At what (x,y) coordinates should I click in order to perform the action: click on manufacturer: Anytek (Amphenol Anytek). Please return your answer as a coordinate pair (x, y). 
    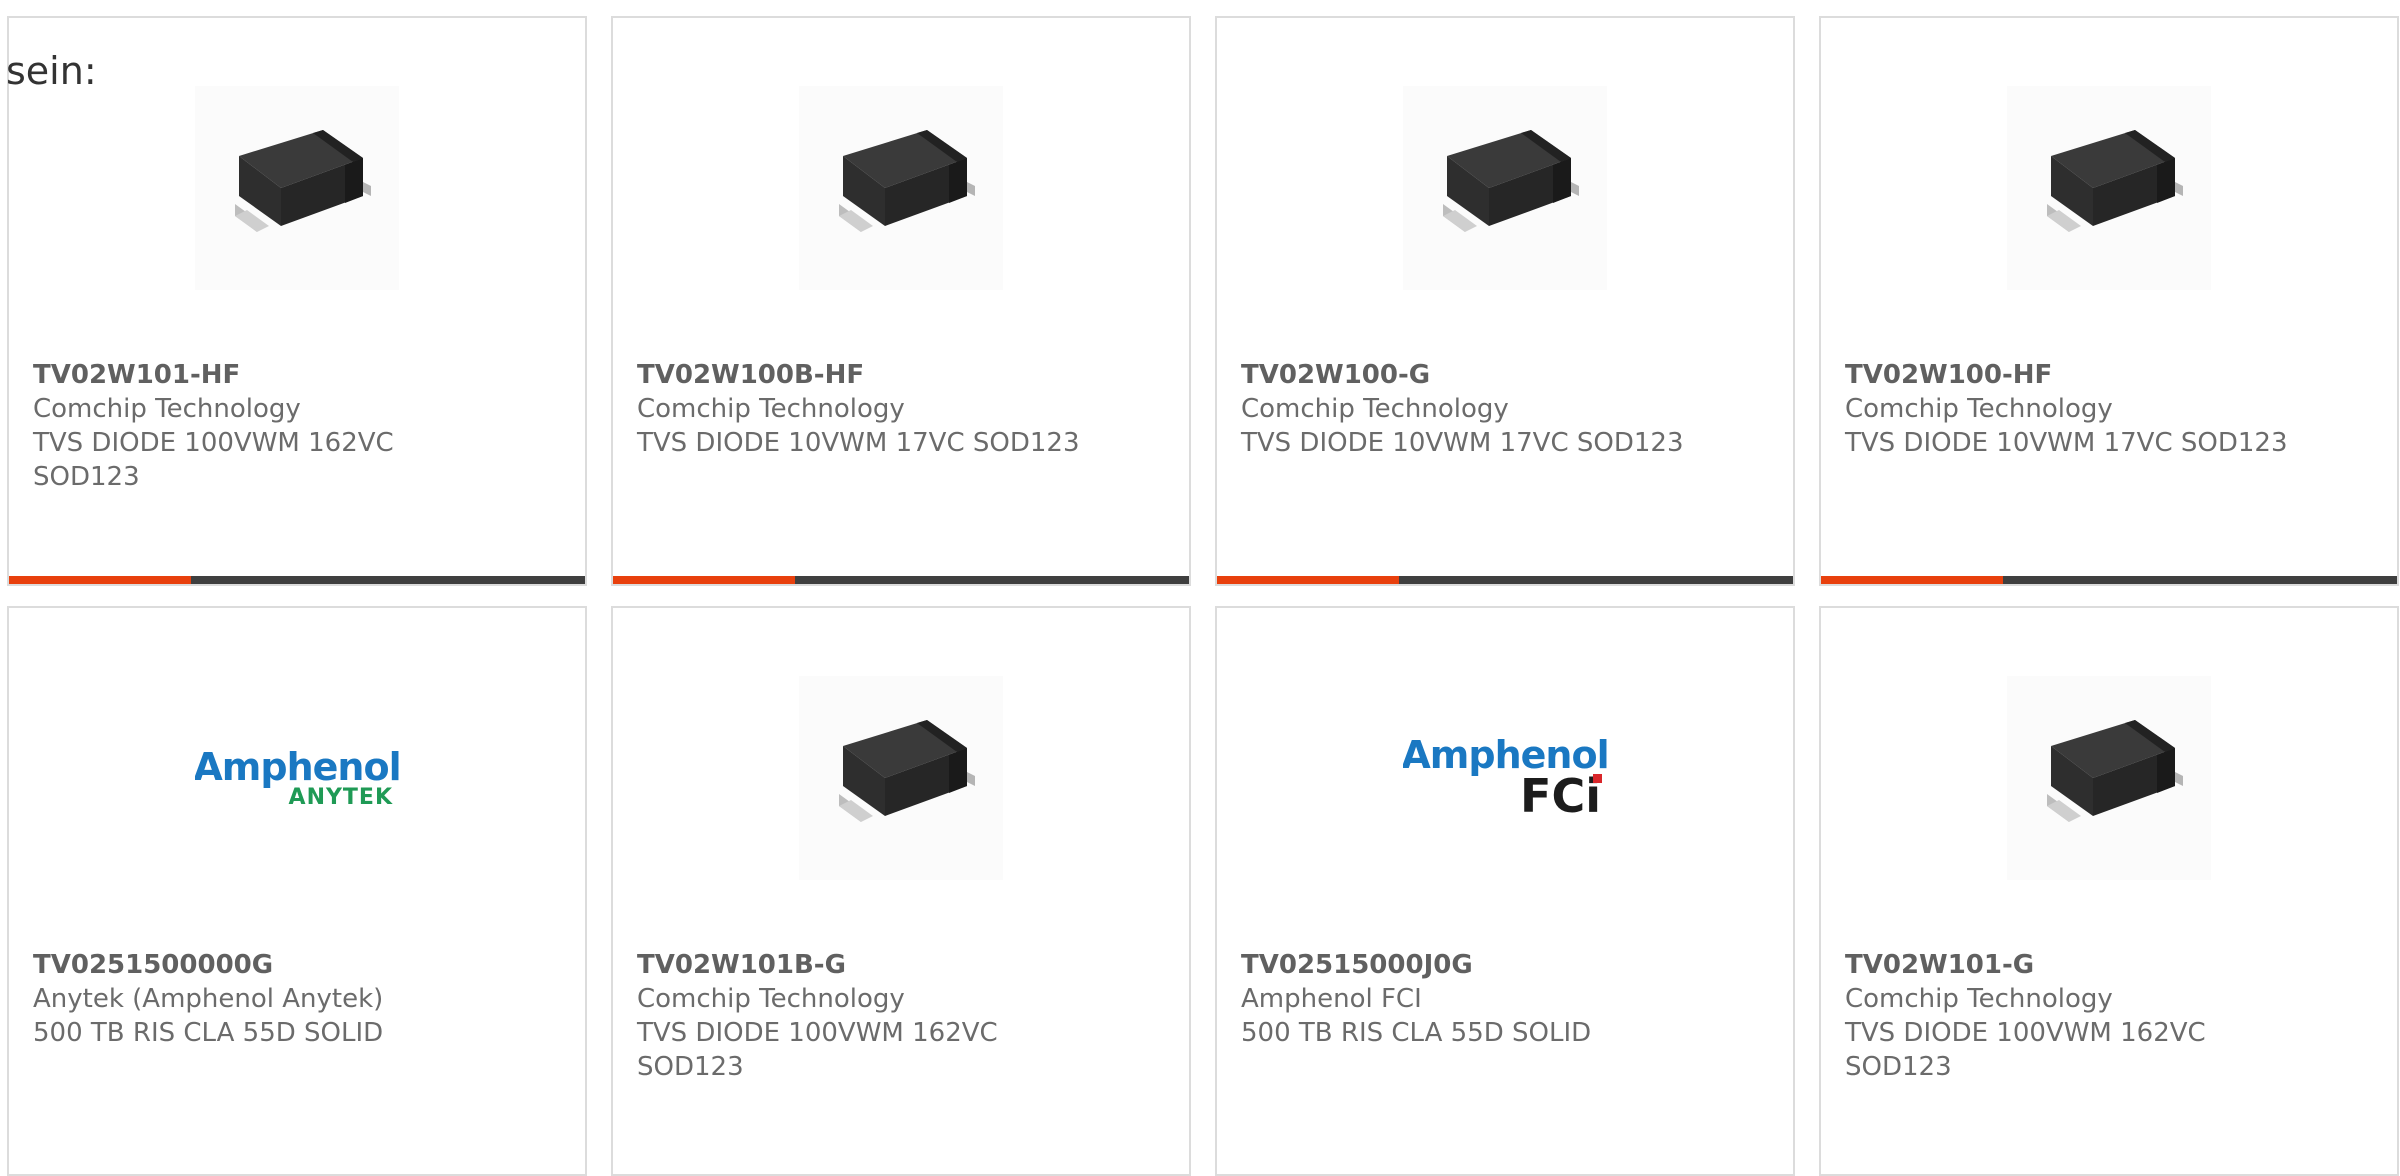
    Looking at the image, I should click on (208, 999).